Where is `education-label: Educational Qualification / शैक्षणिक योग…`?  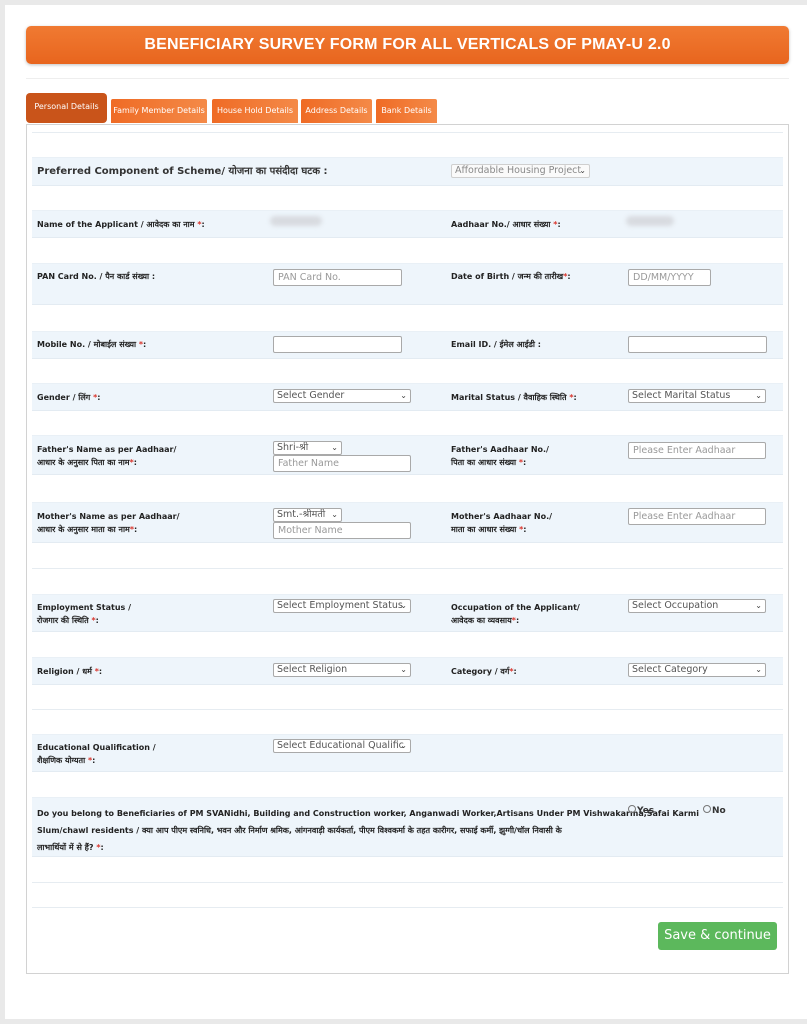 education-label: Educational Qualification / शैक्षणिक योग… is located at coordinates (96, 754).